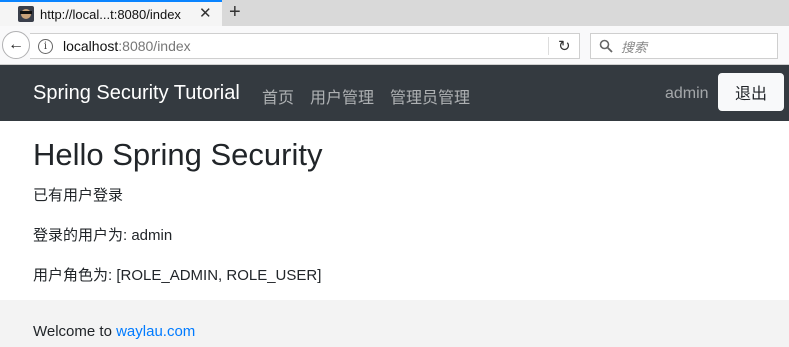 The height and width of the screenshot is (347, 789). What do you see at coordinates (177, 275) in the screenshot?
I see `user-roles: 用户角色为: [ROLE_ADMIN, ROLE_USER]` at bounding box center [177, 275].